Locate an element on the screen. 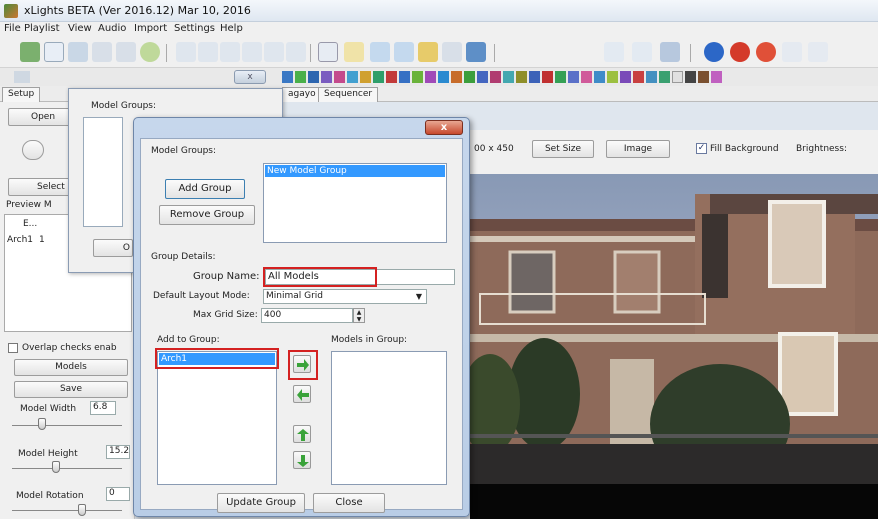 Image resolution: width=878 pixels, height=519 pixels. models-button: Models is located at coordinates (71, 367).